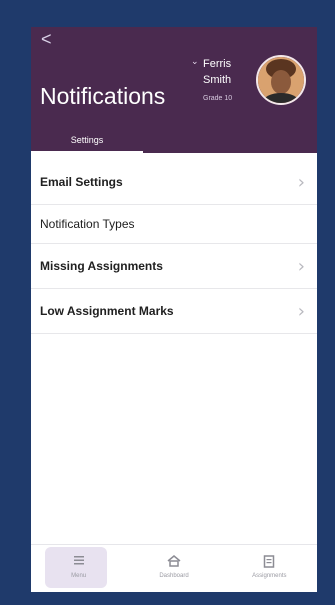 This screenshot has height=605, width=335. What do you see at coordinates (81, 182) in the screenshot?
I see `list-item-label: Email Settings` at bounding box center [81, 182].